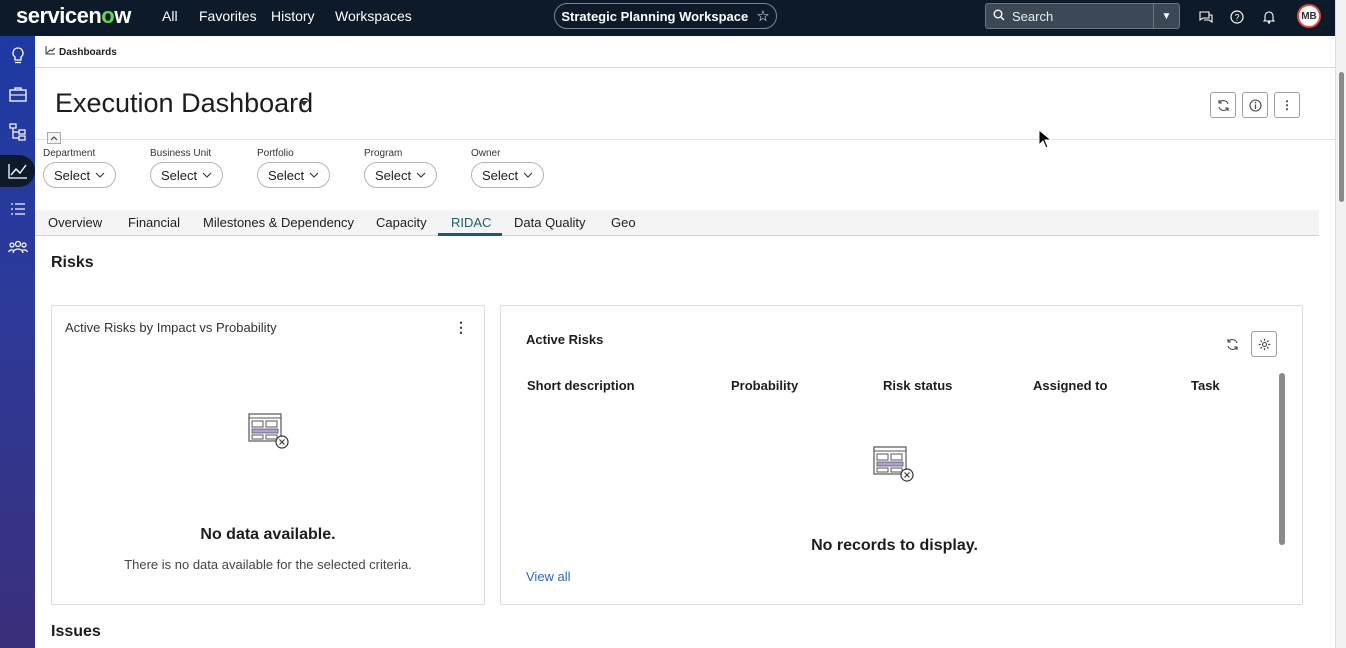  What do you see at coordinates (1205, 385) in the screenshot?
I see `column-header-task: Task` at bounding box center [1205, 385].